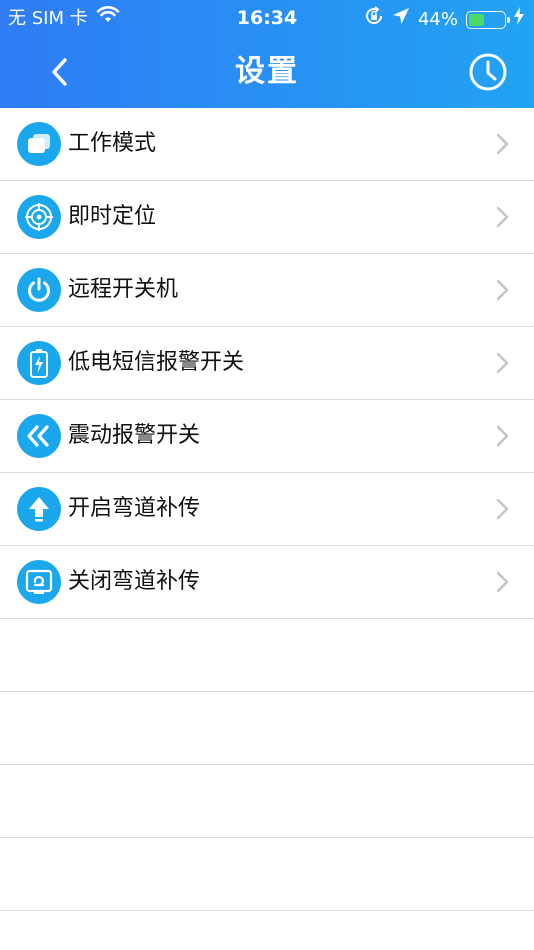 The width and height of the screenshot is (534, 950). Describe the element at coordinates (267, 290) in the screenshot. I see `settings-item-remote-power: 远程开关机` at that location.